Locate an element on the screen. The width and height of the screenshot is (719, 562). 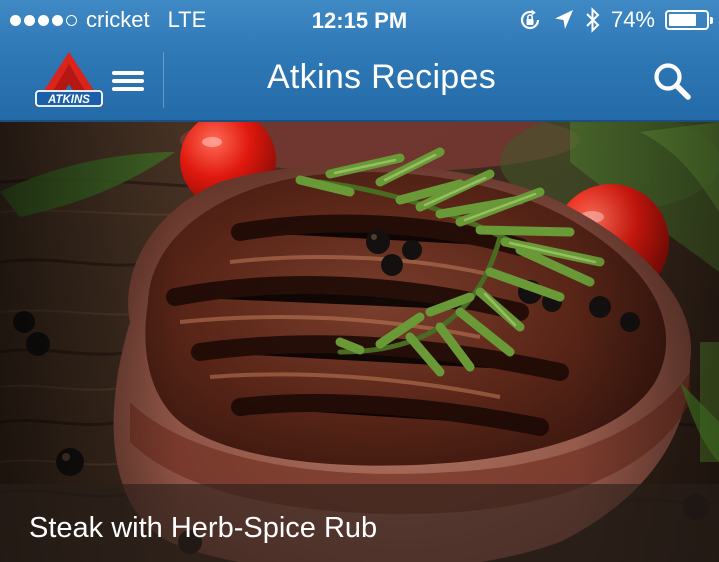
battery-icon is located at coordinates (689, 20).